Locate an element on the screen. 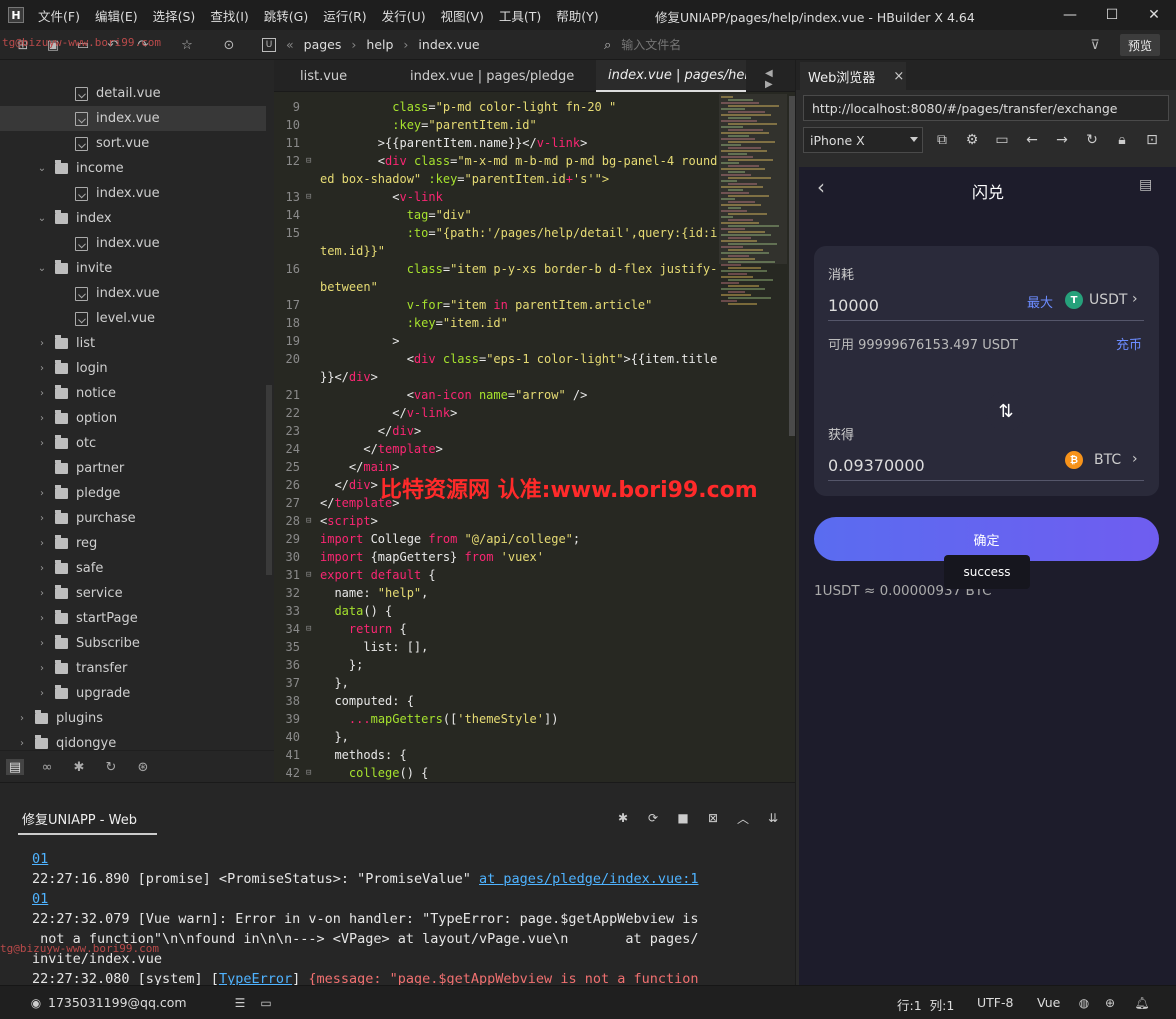 The width and height of the screenshot is (1176, 1019). menu-item: 发行(U) is located at coordinates (404, 15).